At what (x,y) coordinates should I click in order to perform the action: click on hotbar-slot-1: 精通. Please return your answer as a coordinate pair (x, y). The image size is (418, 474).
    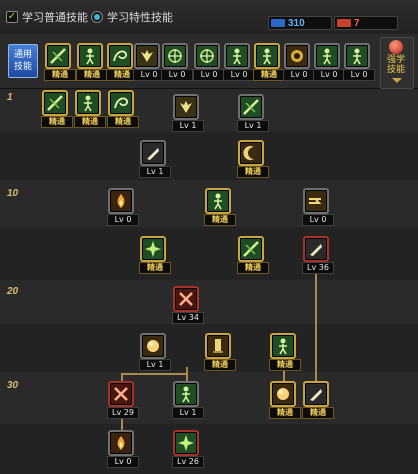
    Looking at the image, I should click on (60, 62).